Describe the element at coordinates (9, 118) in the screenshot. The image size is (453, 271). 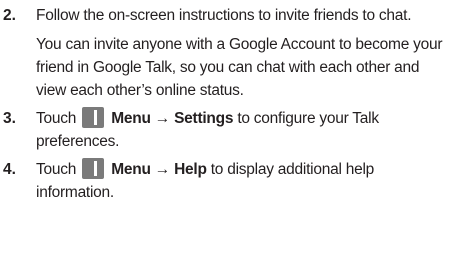
I see `step-number: 3.` at that location.